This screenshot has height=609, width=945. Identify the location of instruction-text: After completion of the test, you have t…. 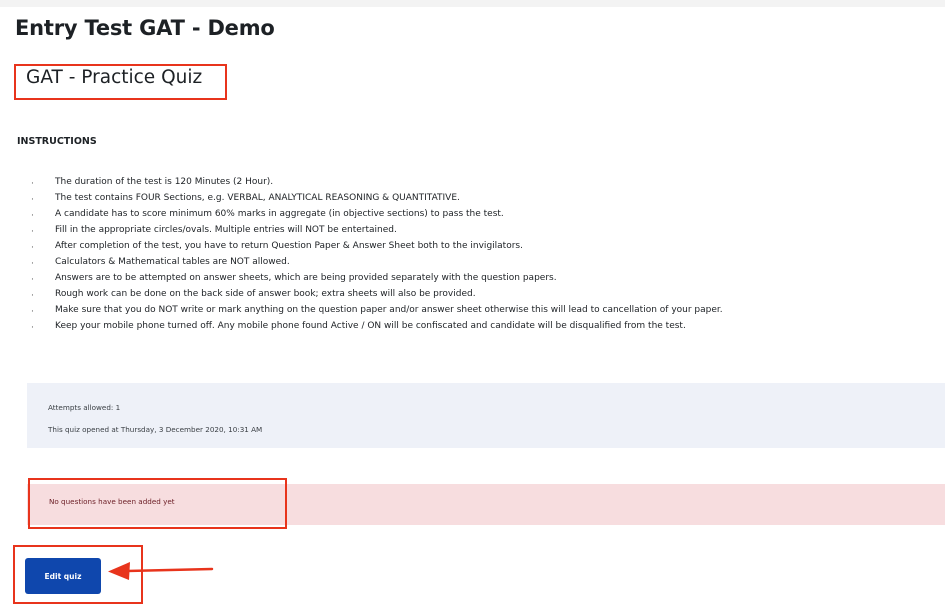
(289, 246).